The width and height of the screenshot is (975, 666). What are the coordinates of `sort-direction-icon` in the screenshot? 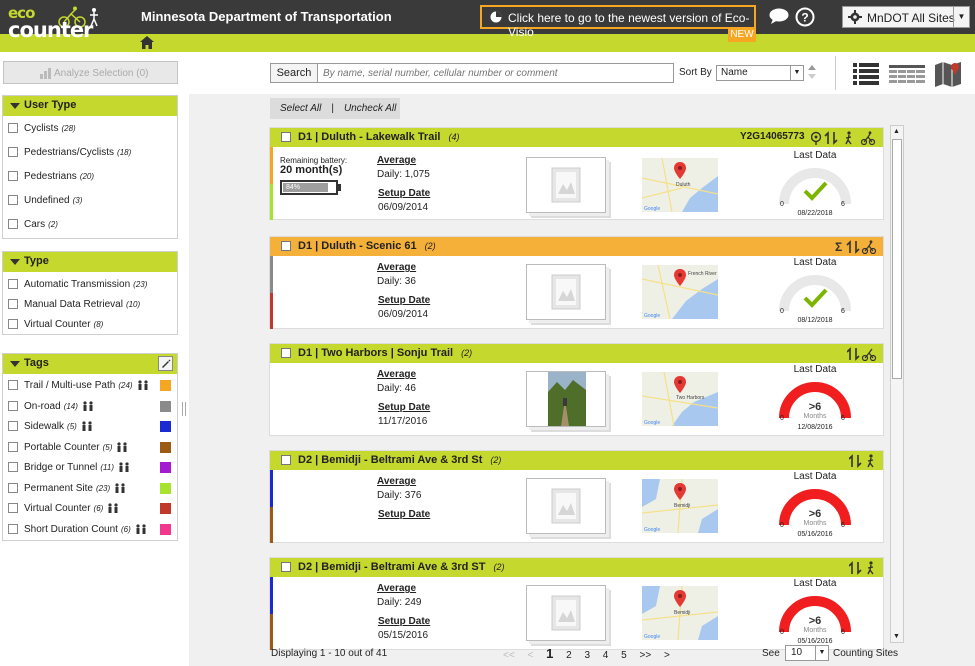 It's located at (812, 72).